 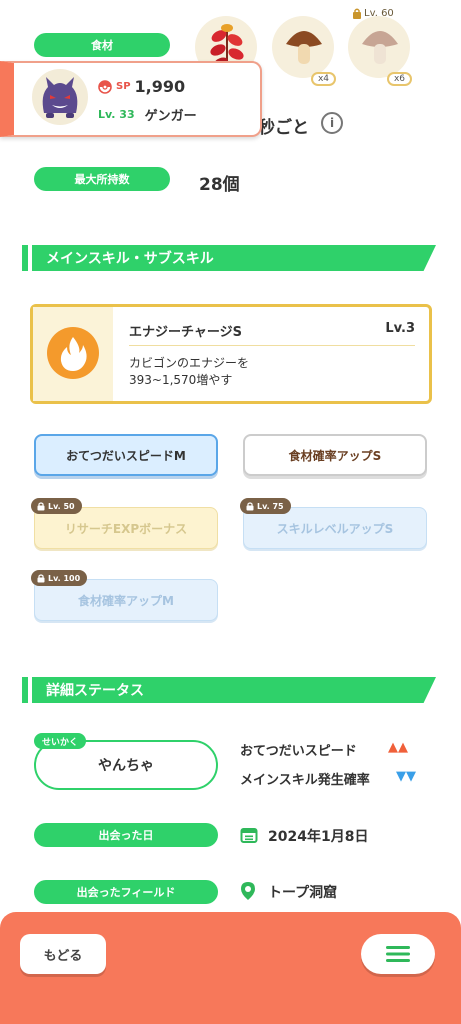 What do you see at coordinates (305, 780) in the screenshot?
I see `nature-down-stat: メインスキル発生確率` at bounding box center [305, 780].